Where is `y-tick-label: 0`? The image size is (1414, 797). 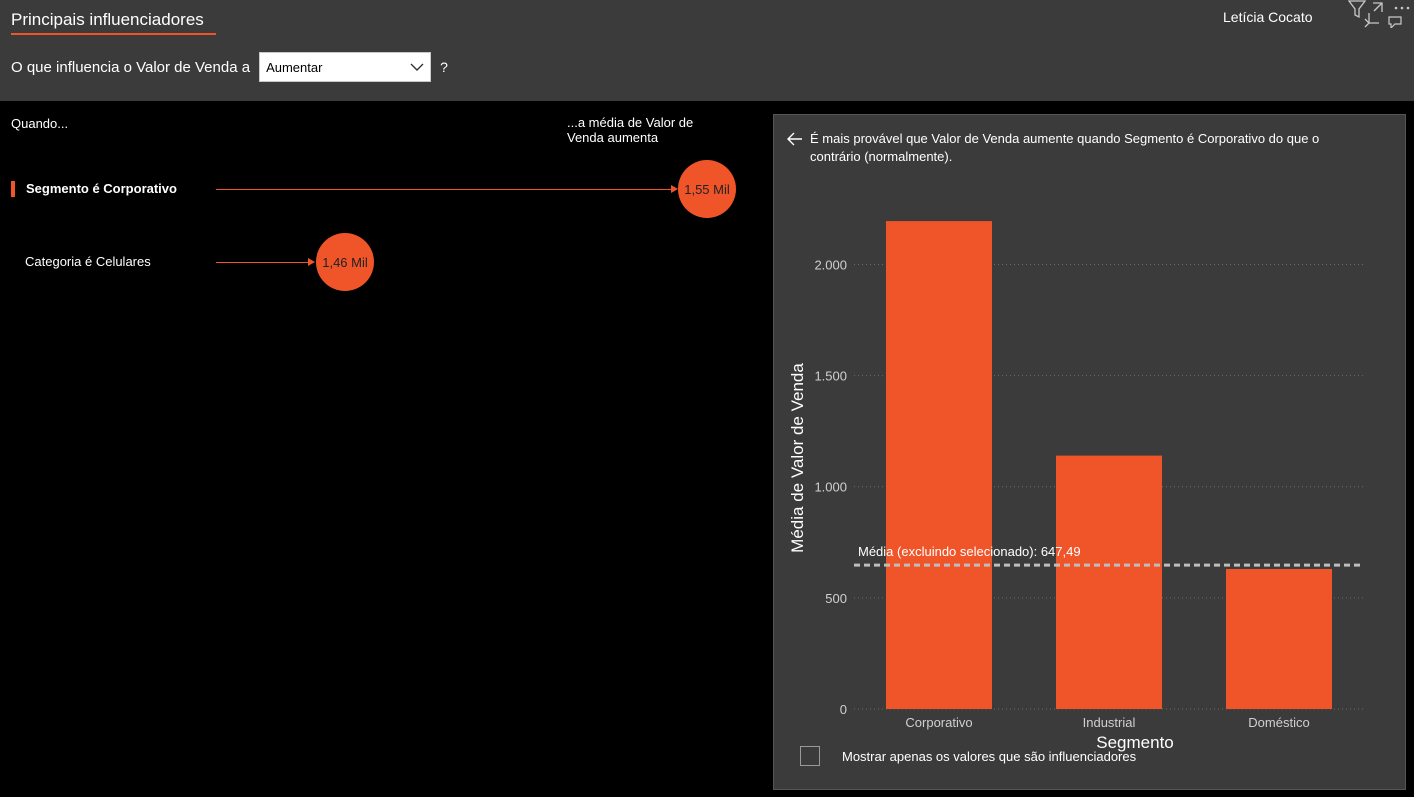 y-tick-label: 0 is located at coordinates (843, 709).